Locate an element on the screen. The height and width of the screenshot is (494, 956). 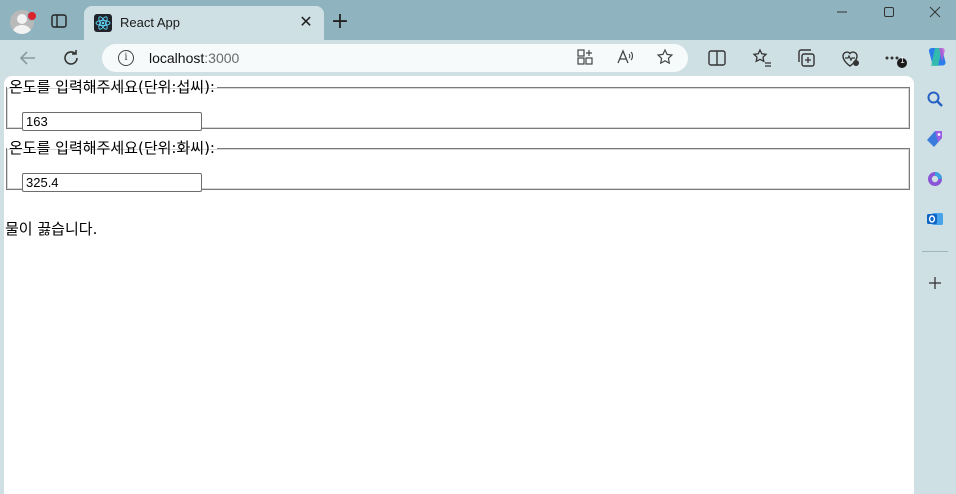
address-bar: i localhost:3000 is located at coordinates (395, 58).